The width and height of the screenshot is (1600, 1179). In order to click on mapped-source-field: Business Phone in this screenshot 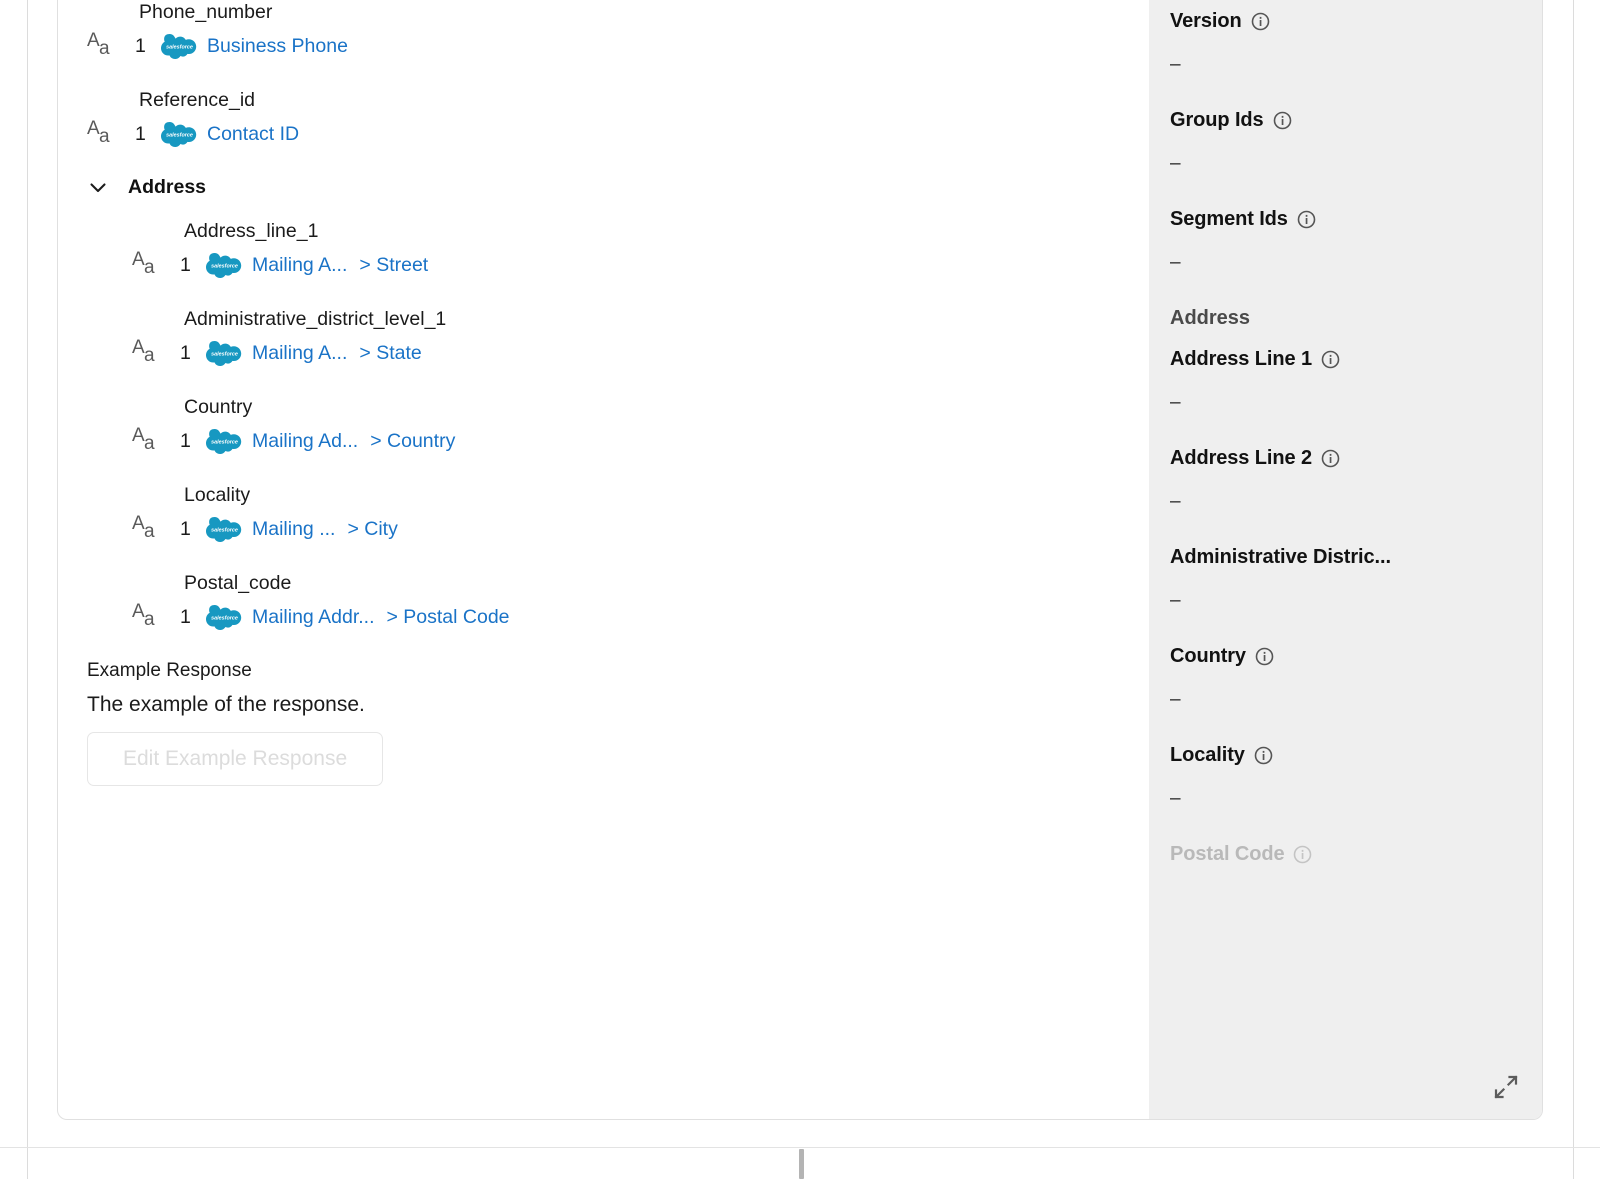, I will do `click(277, 46)`.